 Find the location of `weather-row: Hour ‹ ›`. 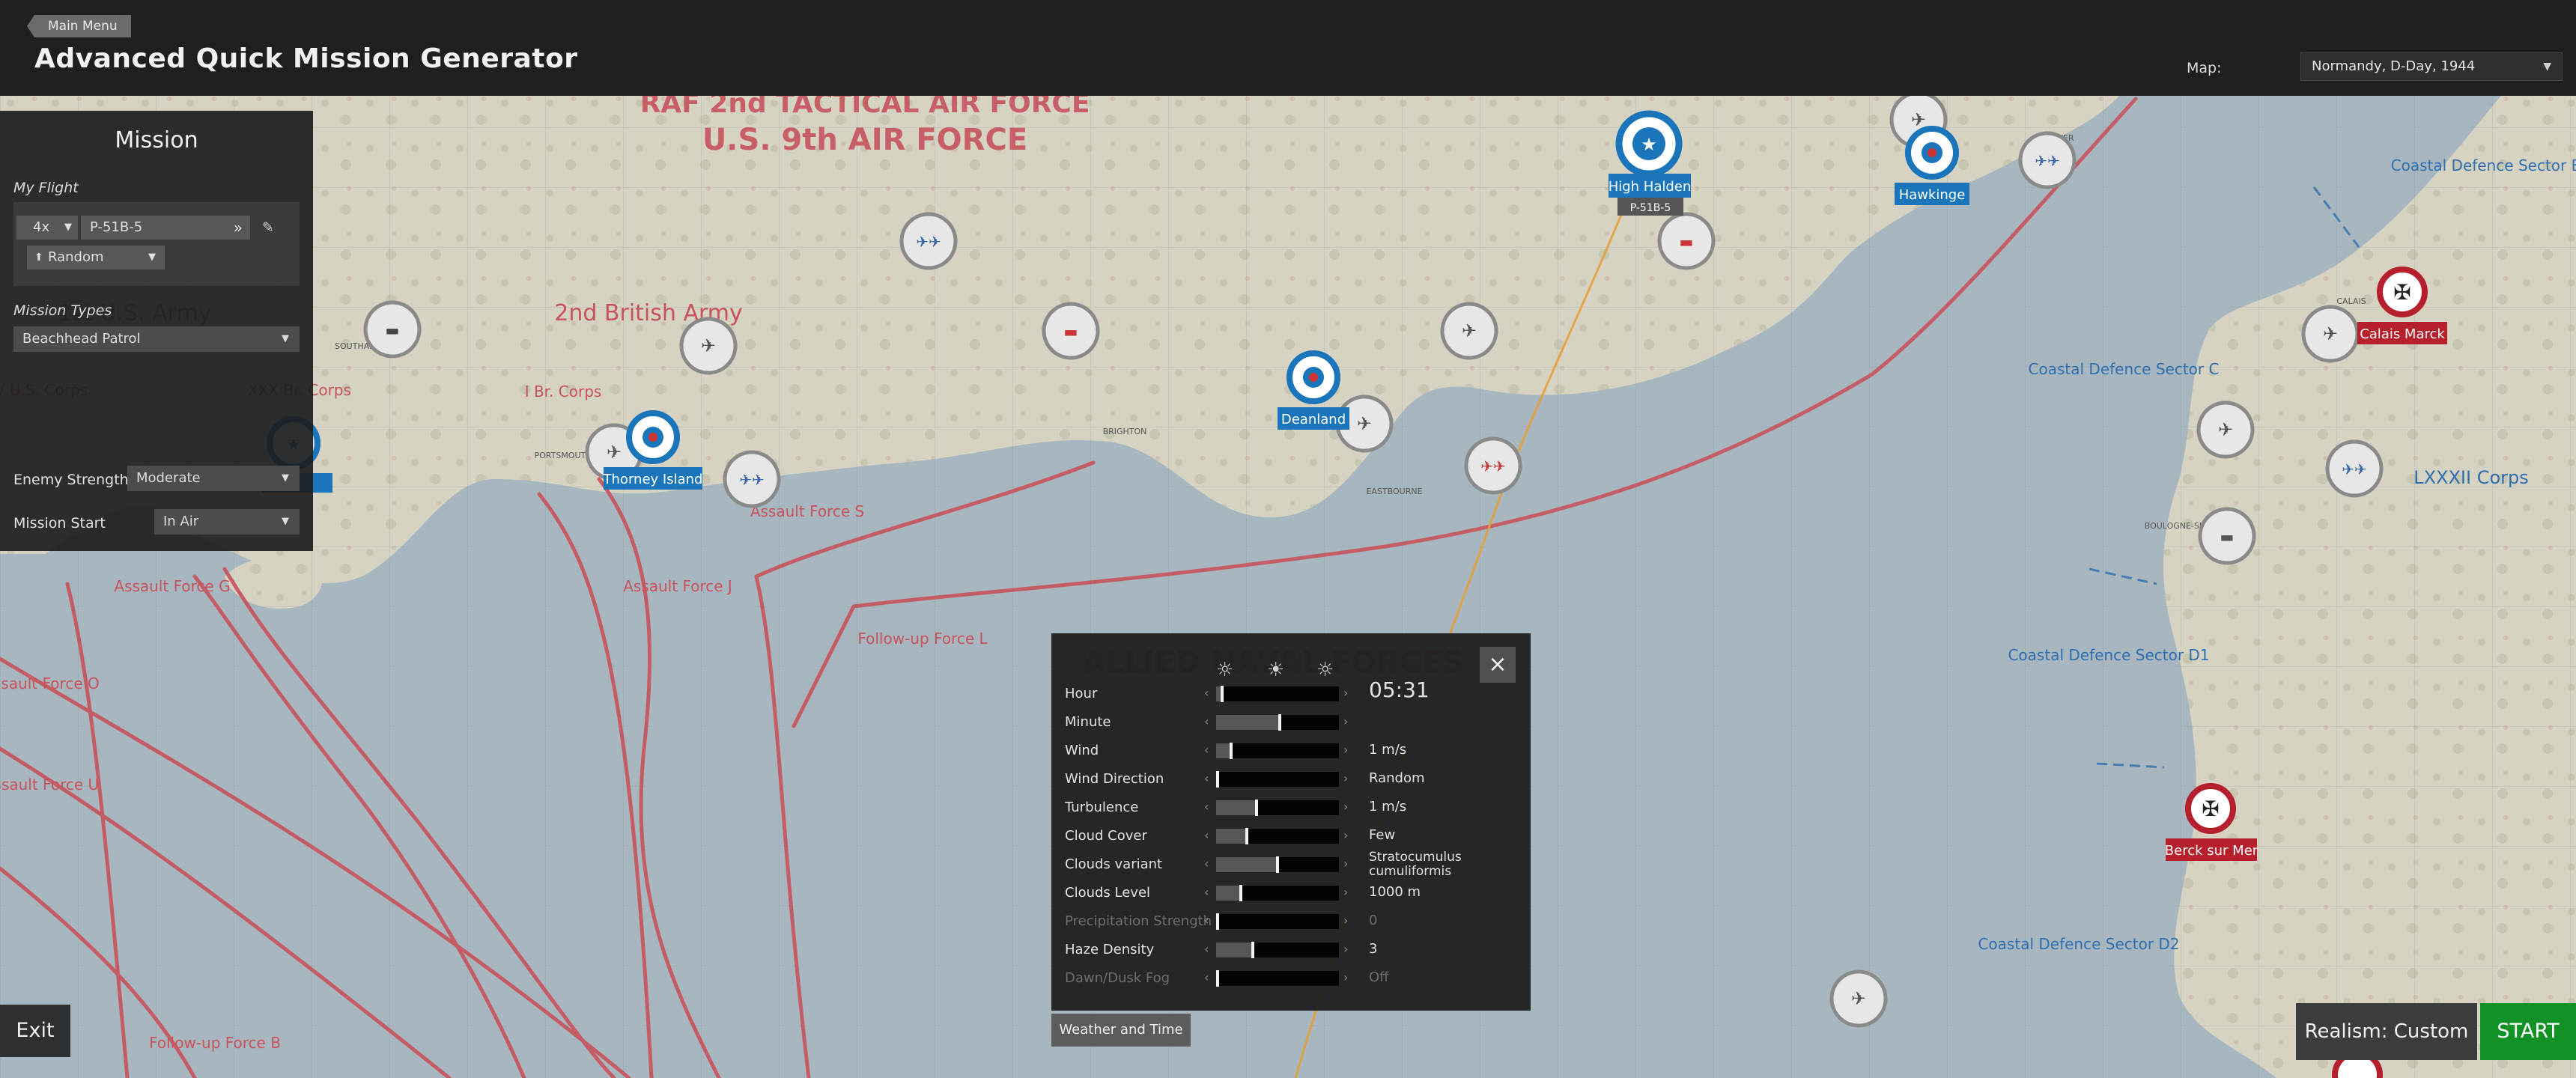

weather-row: Hour ‹ › is located at coordinates (1289, 694).